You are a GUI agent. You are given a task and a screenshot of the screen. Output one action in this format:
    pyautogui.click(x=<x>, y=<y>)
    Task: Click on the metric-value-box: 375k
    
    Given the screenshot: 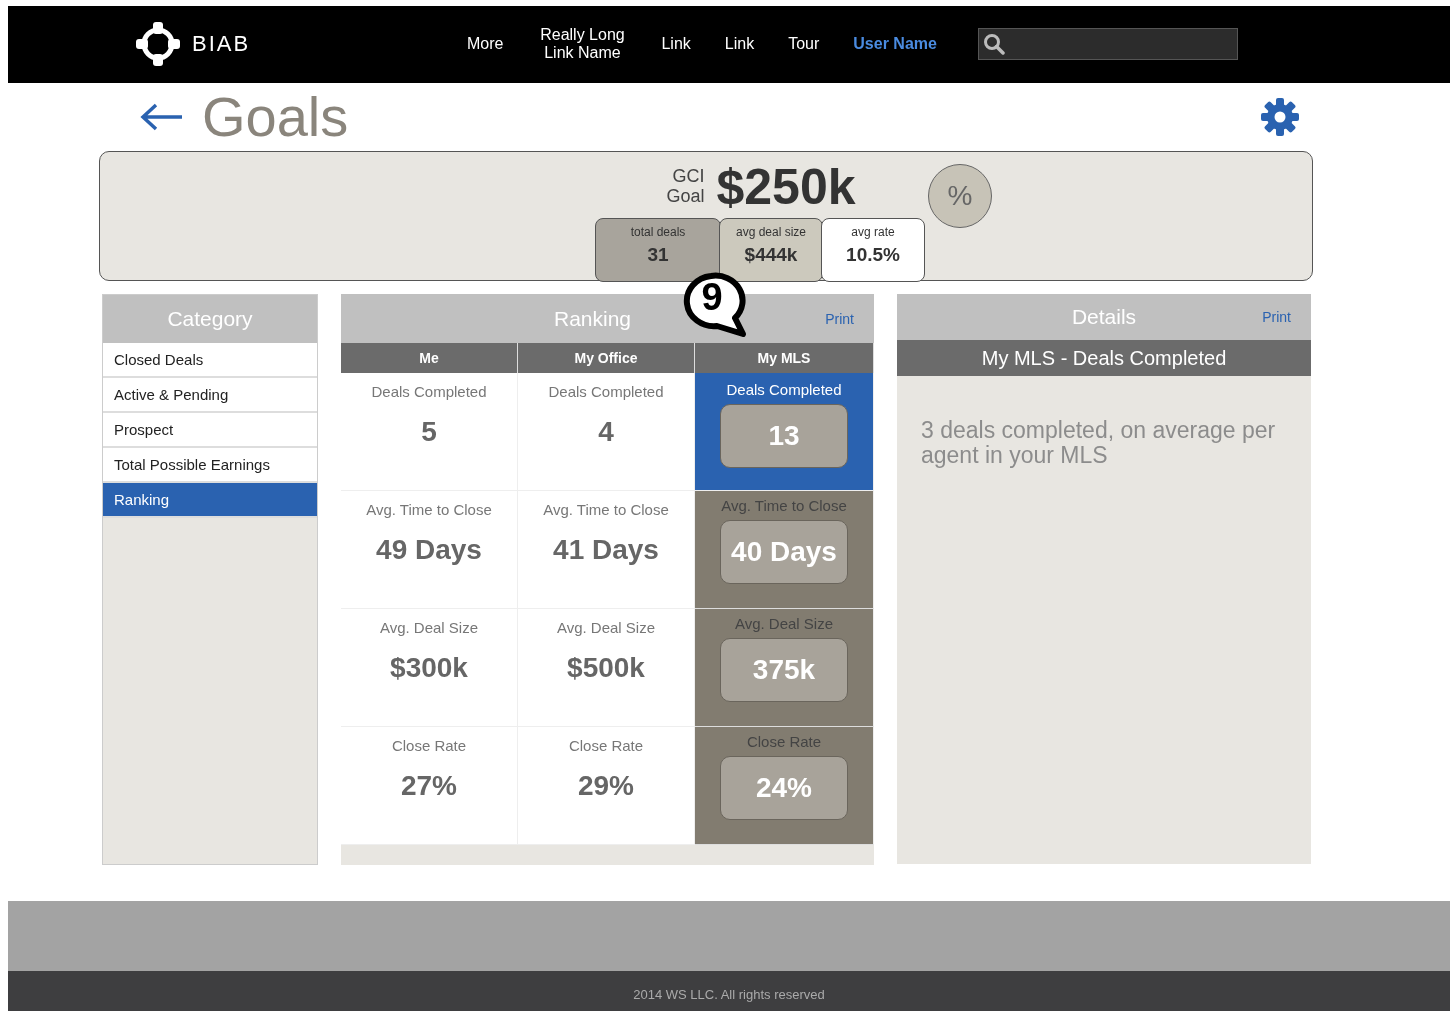 What is the action you would take?
    pyautogui.click(x=784, y=670)
    